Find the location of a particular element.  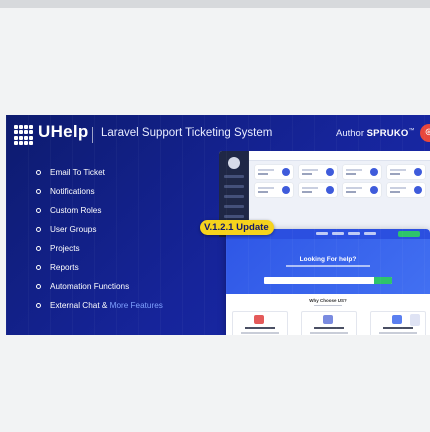

help-hero: Looking For help? is located at coordinates (328, 266).